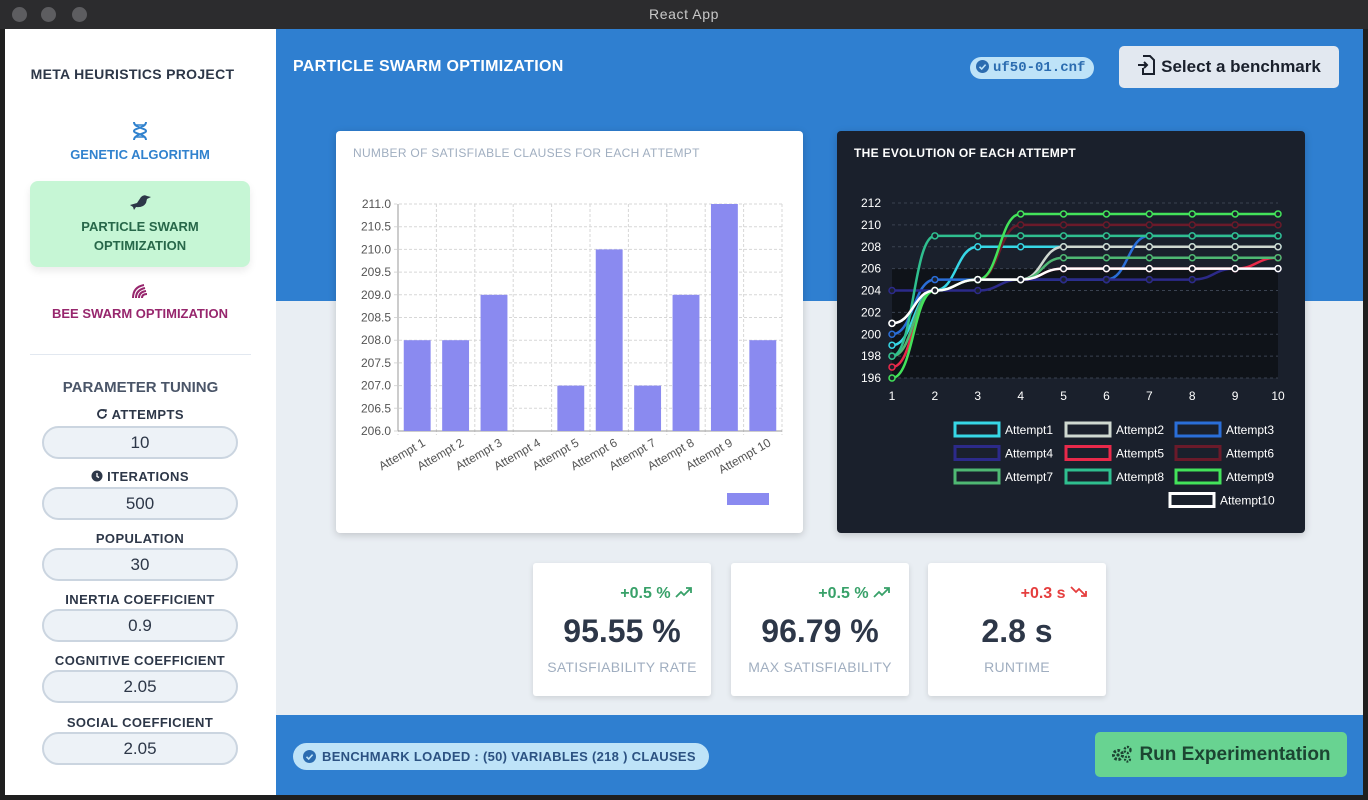 The width and height of the screenshot is (1368, 800). I want to click on social-input: 2.05, so click(140, 748).